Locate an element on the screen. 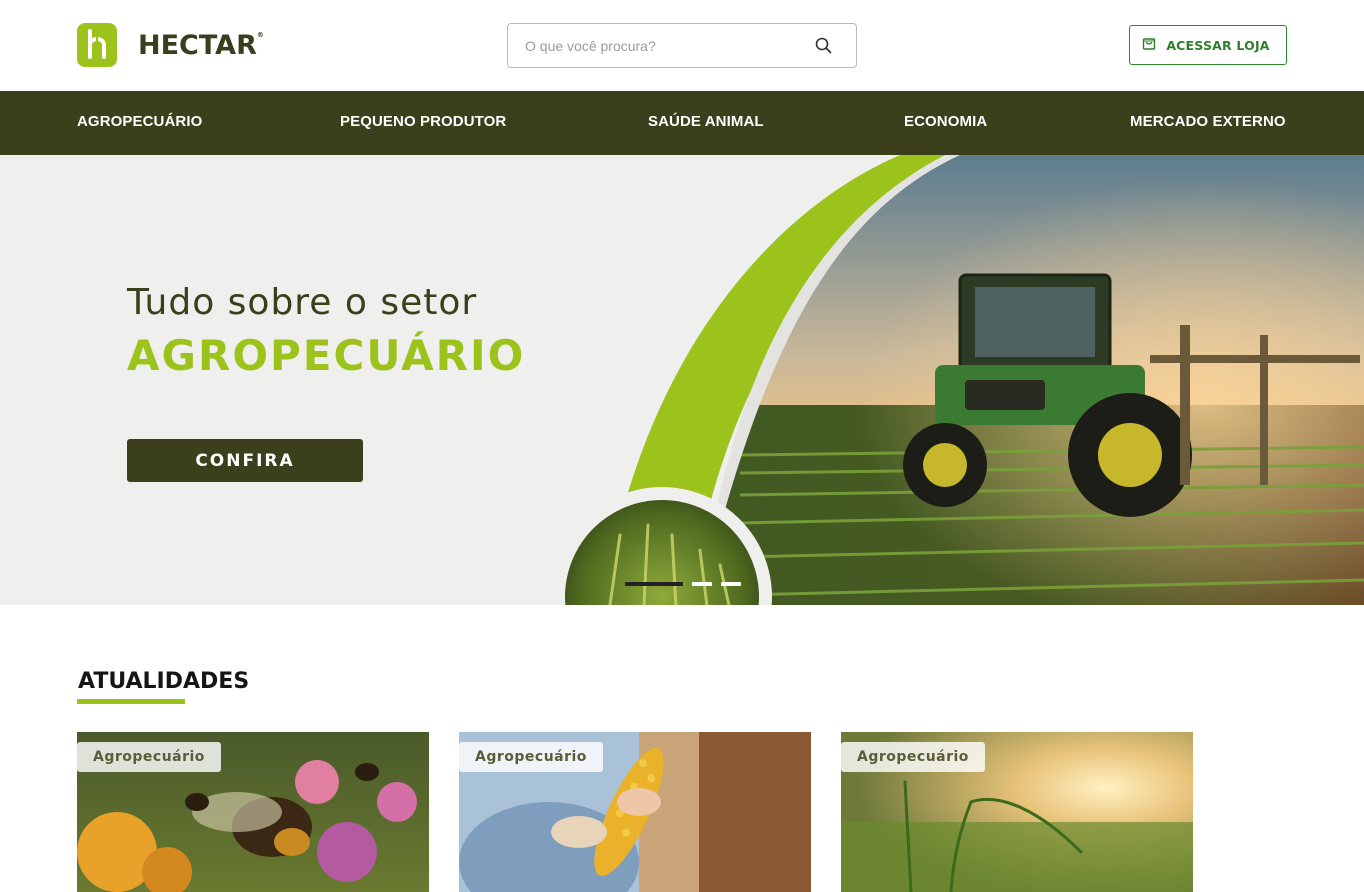  nav-item-saude-animal: SAÚDE ANIMAL is located at coordinates (706, 121).